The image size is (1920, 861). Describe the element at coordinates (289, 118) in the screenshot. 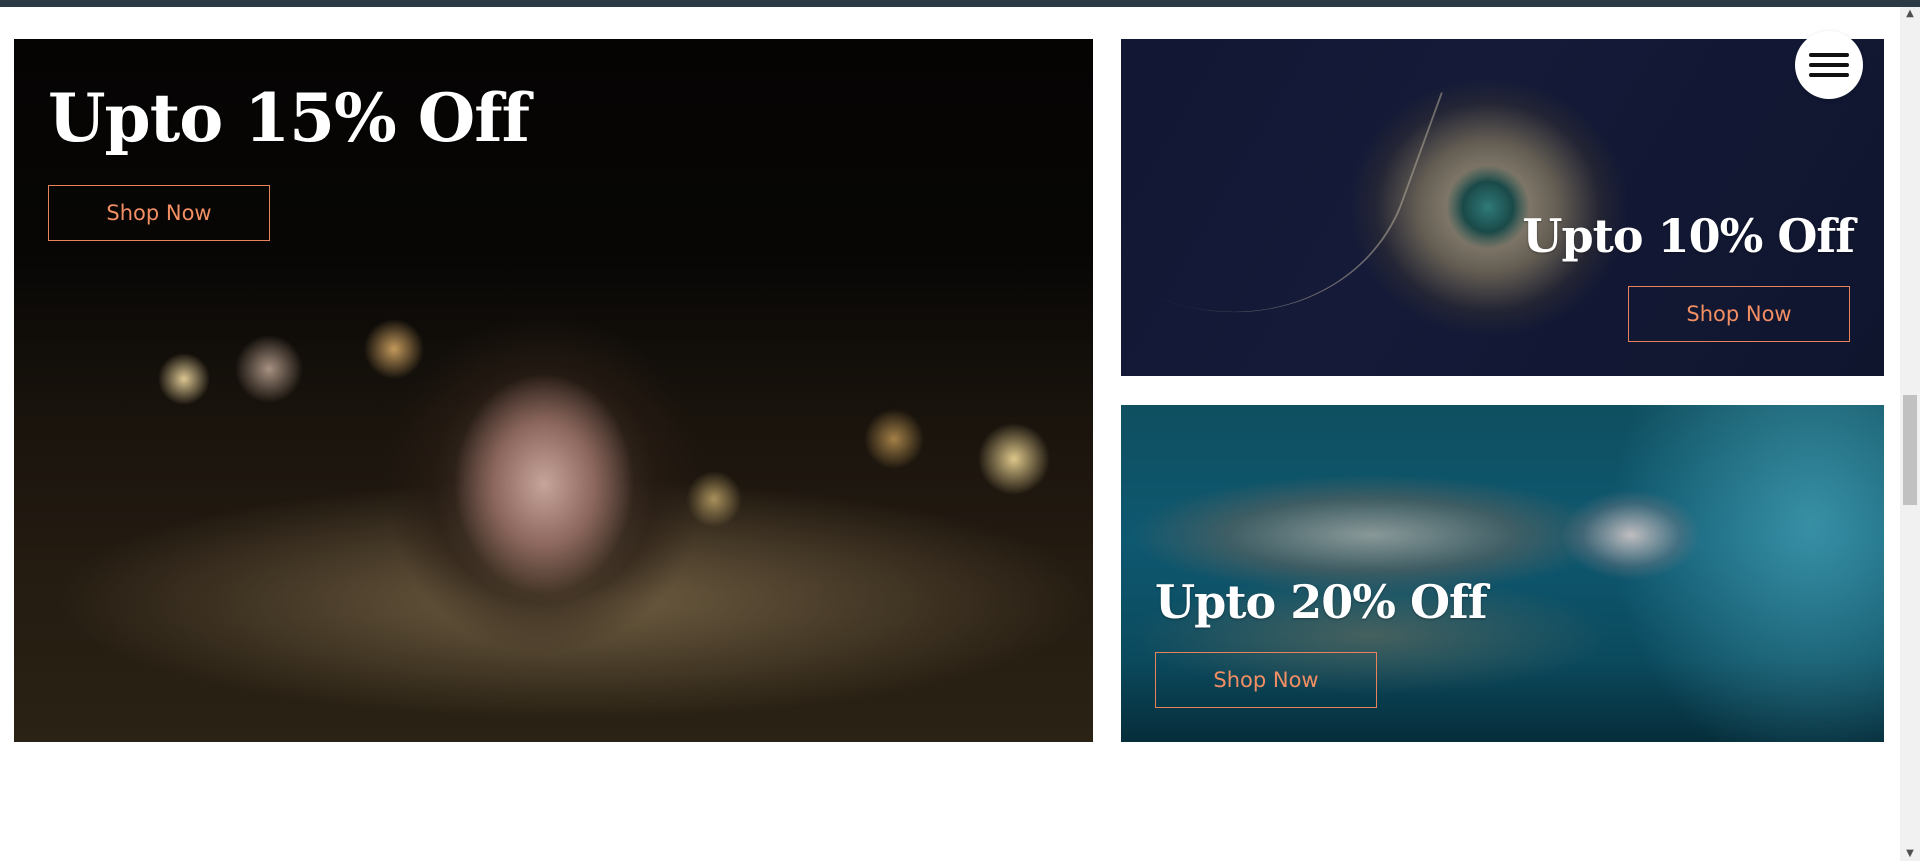

I see `banner-title: Upto 15% Off` at that location.